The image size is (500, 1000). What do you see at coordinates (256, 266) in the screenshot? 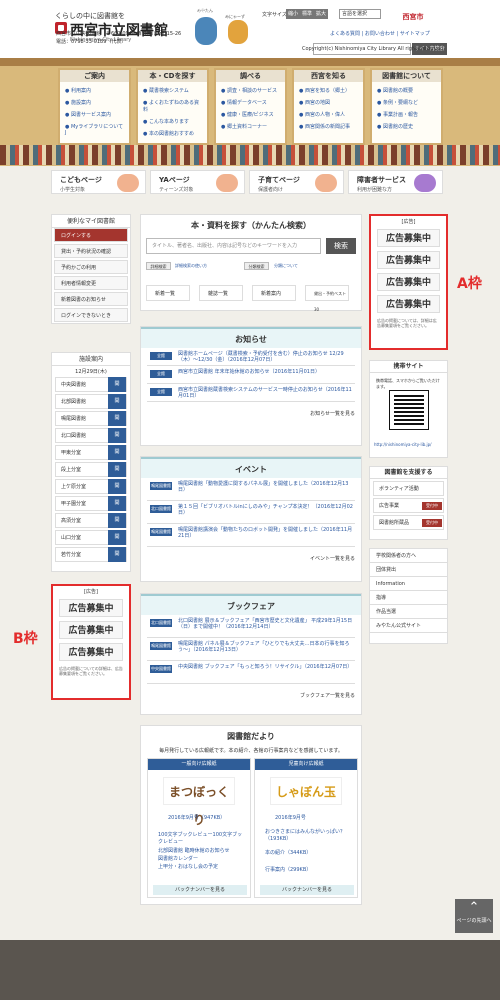
I see `classification-search-button: 分類検索` at bounding box center [256, 266].